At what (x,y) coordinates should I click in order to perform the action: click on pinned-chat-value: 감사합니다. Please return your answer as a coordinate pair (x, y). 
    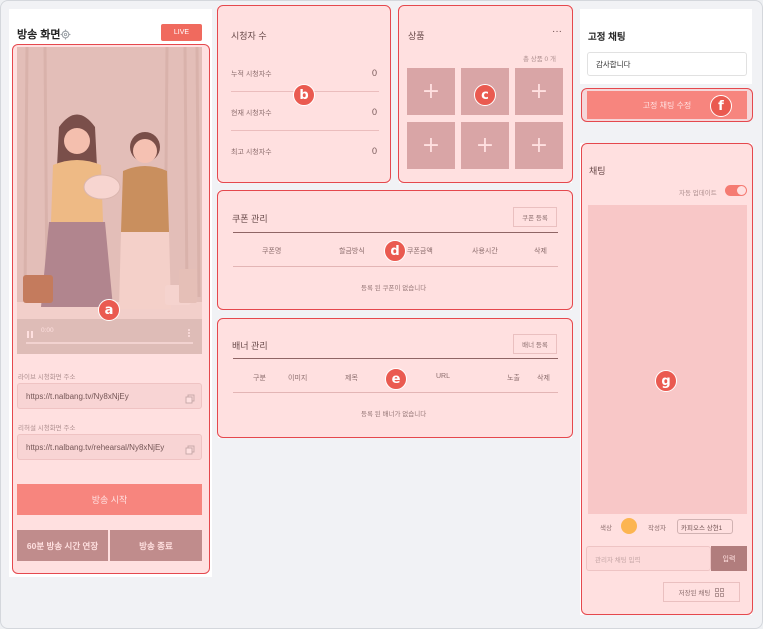
    Looking at the image, I should click on (613, 64).